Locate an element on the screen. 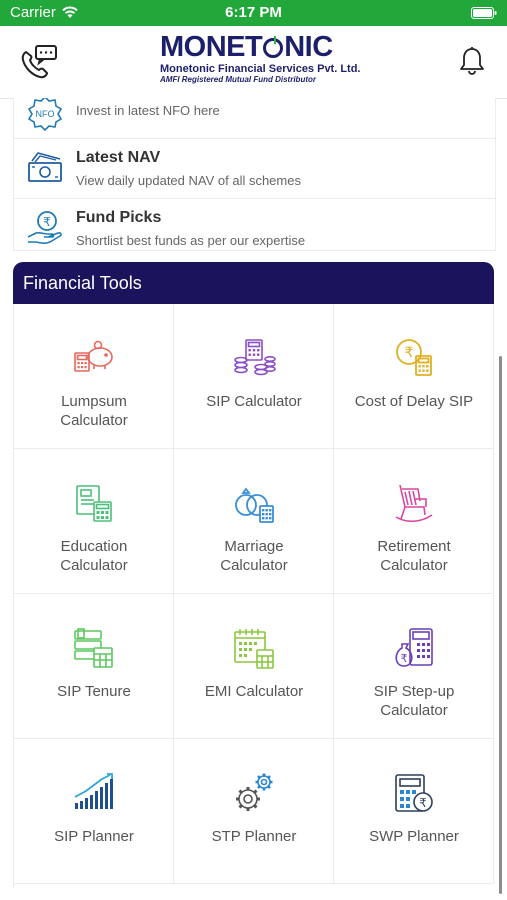 The width and height of the screenshot is (507, 900). tool-label: SIP Tenure is located at coordinates (94, 691).